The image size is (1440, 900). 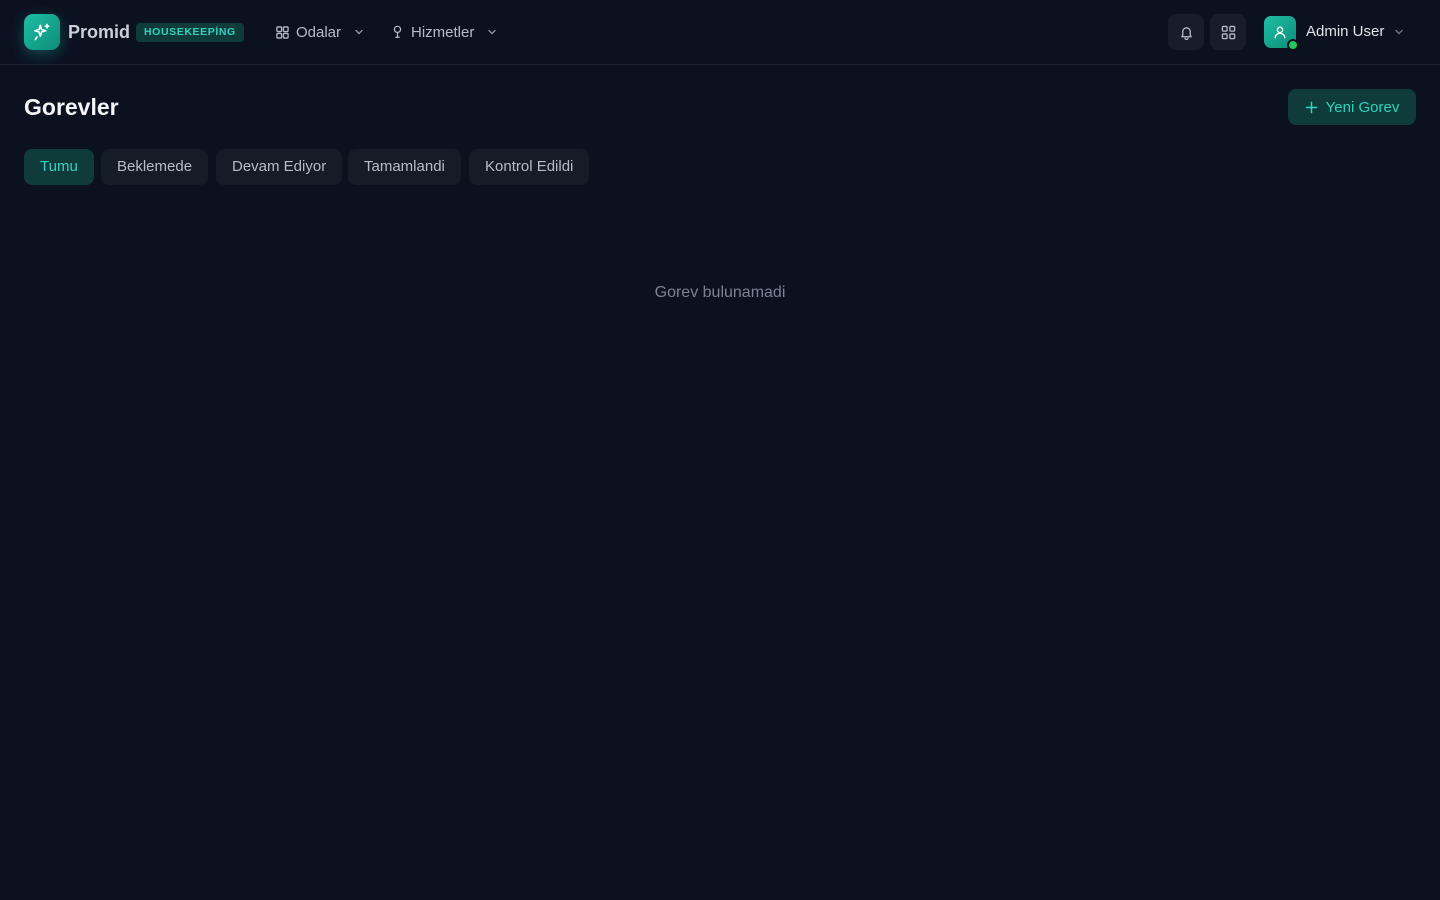 What do you see at coordinates (1293, 45) in the screenshot?
I see `online-status-dot` at bounding box center [1293, 45].